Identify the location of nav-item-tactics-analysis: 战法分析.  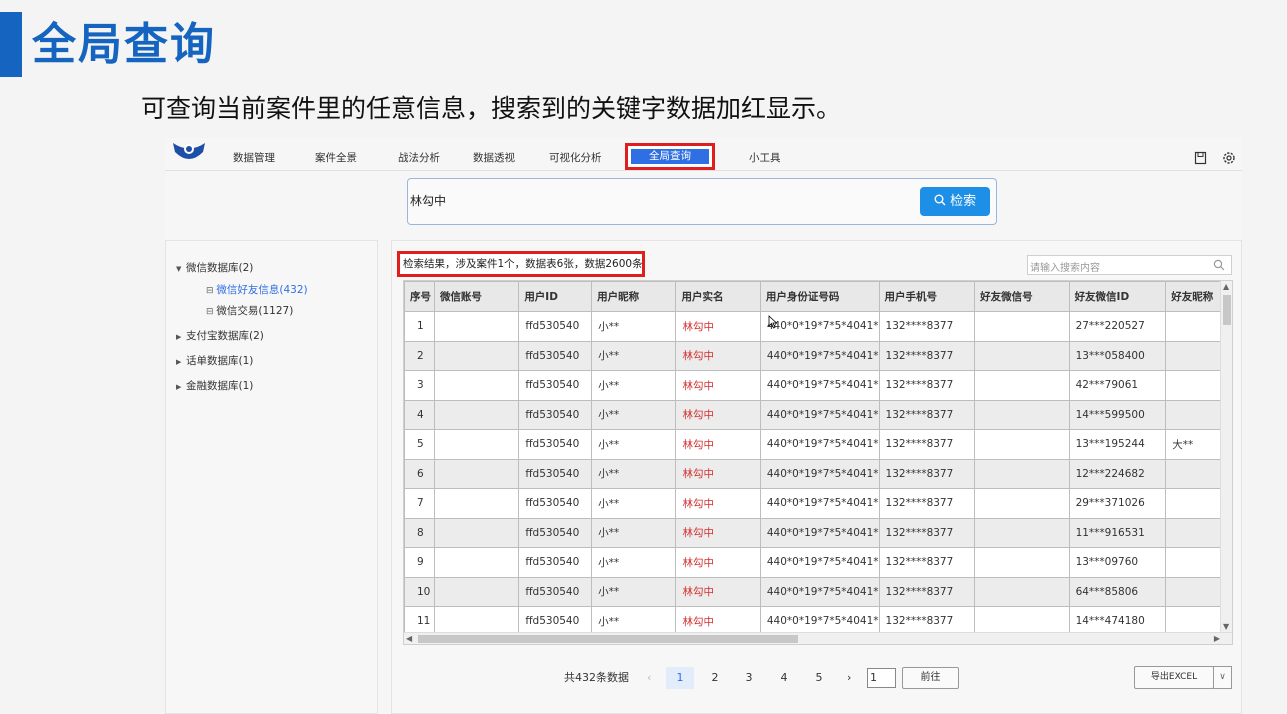
(419, 158).